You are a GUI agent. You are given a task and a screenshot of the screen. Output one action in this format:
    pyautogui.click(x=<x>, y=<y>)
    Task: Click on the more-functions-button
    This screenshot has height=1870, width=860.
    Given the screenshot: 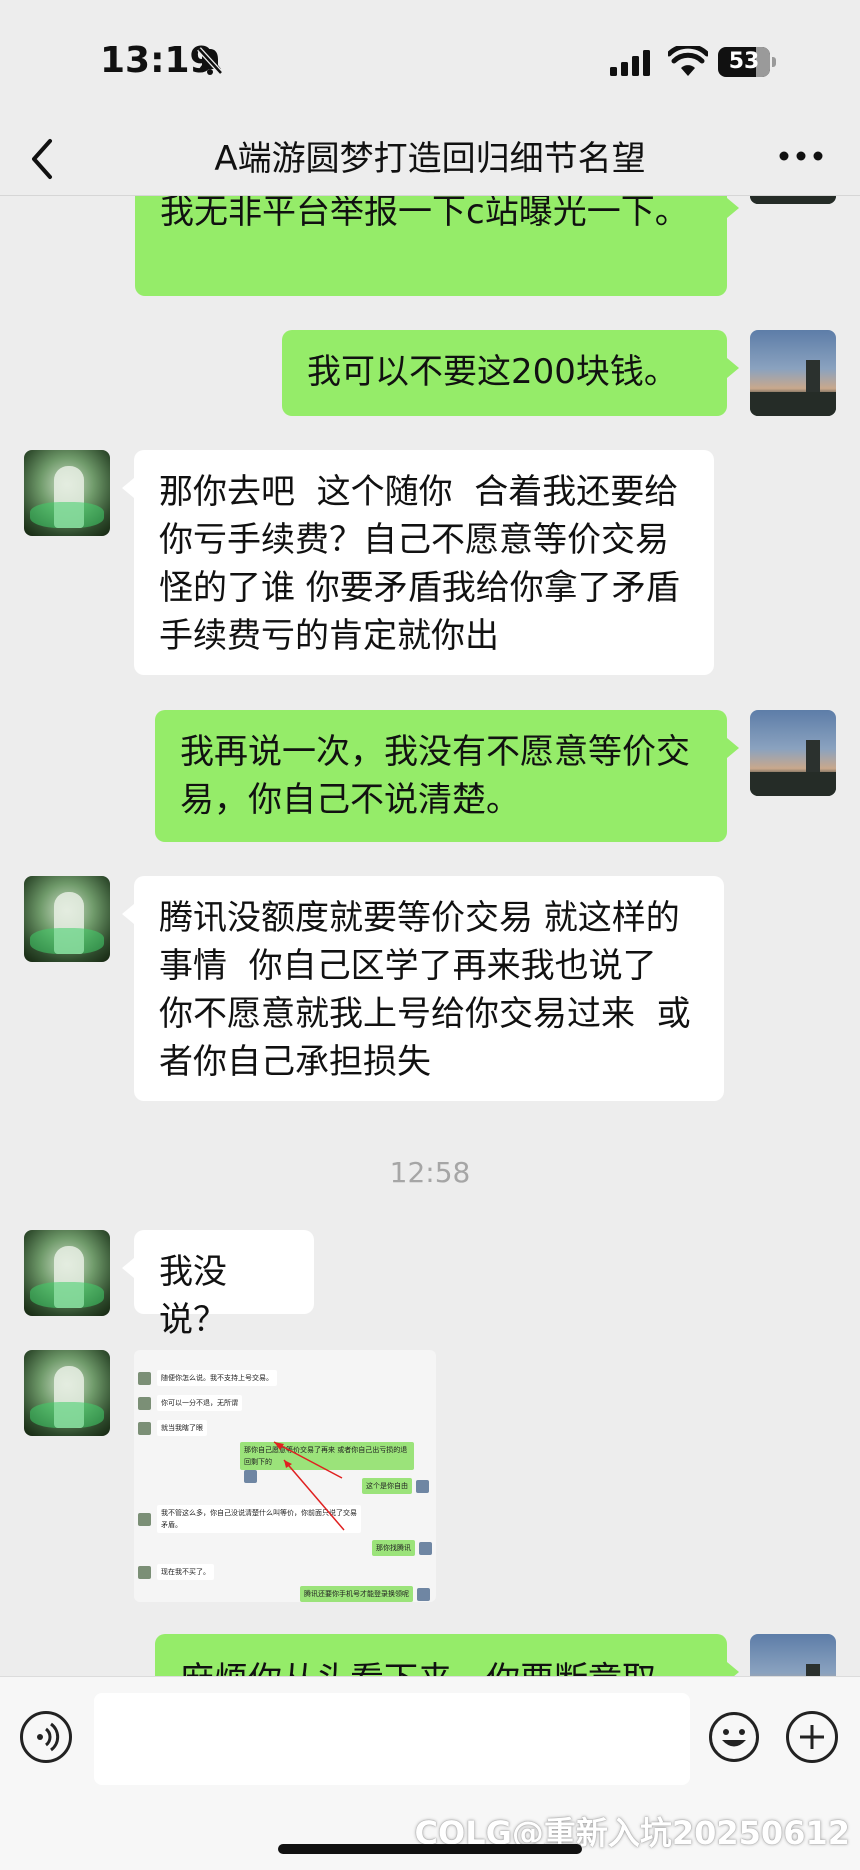 What is the action you would take?
    pyautogui.click(x=812, y=1737)
    